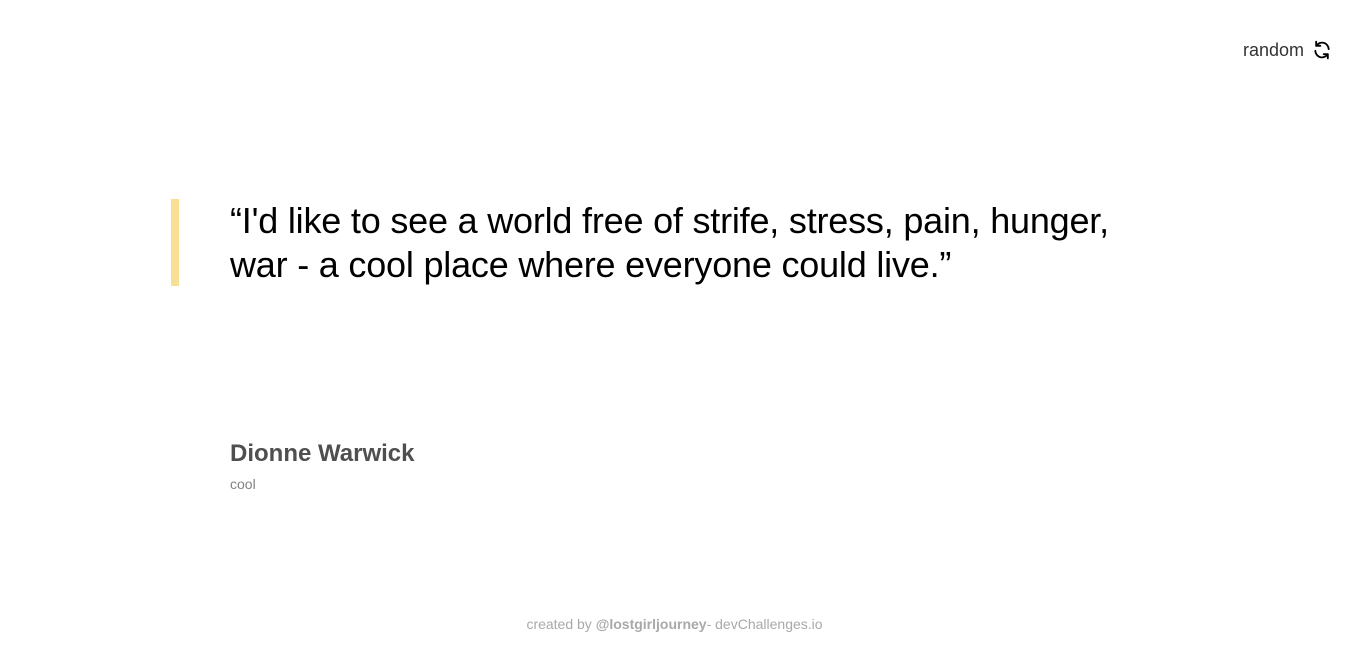  What do you see at coordinates (175, 242) in the screenshot?
I see `quote-accent-bar` at bounding box center [175, 242].